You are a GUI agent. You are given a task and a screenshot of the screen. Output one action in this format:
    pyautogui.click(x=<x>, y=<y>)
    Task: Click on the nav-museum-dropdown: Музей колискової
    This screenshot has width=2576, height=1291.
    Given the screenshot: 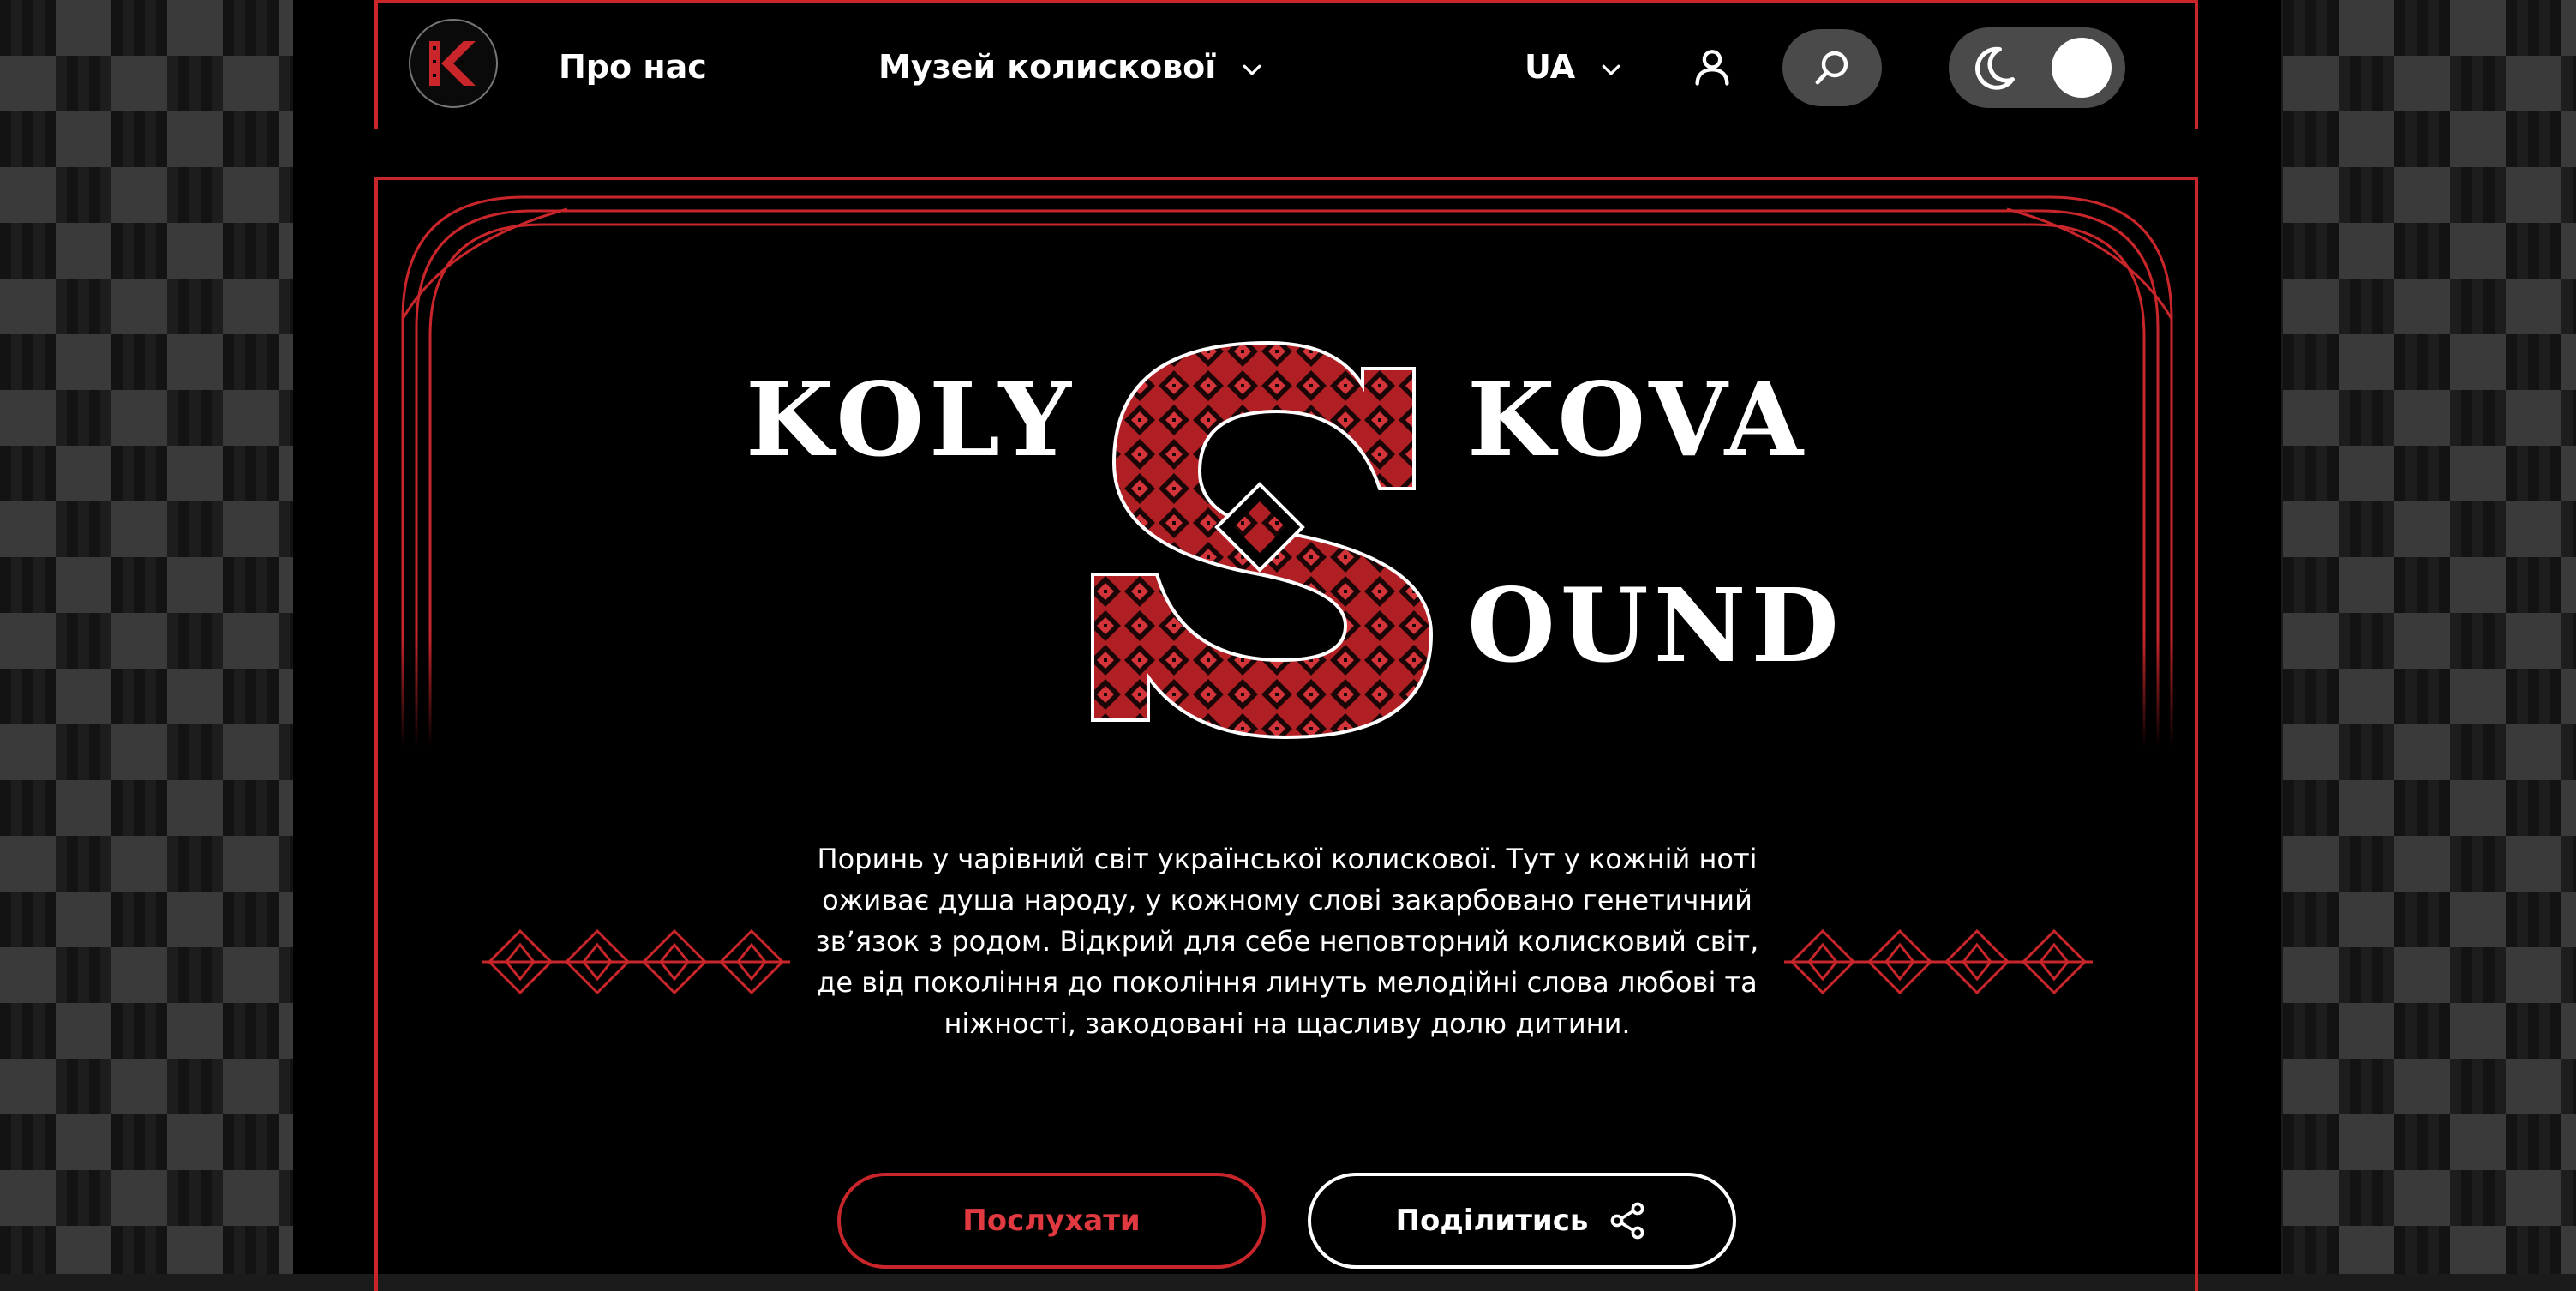 What is the action you would take?
    pyautogui.click(x=1071, y=67)
    